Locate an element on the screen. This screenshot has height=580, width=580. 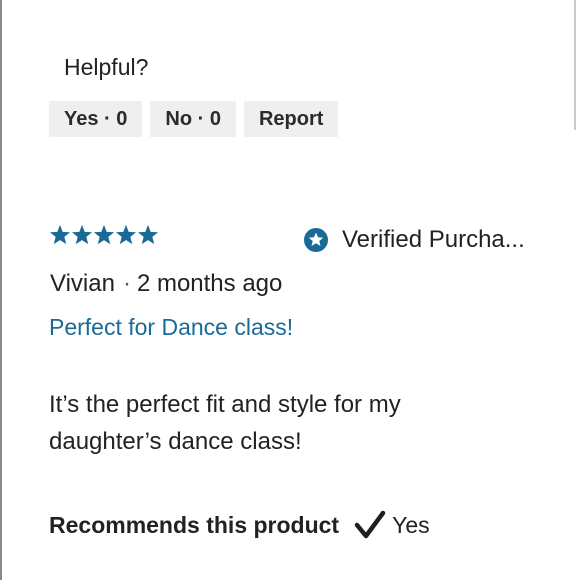
review-title: Perfect for Dance class! is located at coordinates (171, 327).